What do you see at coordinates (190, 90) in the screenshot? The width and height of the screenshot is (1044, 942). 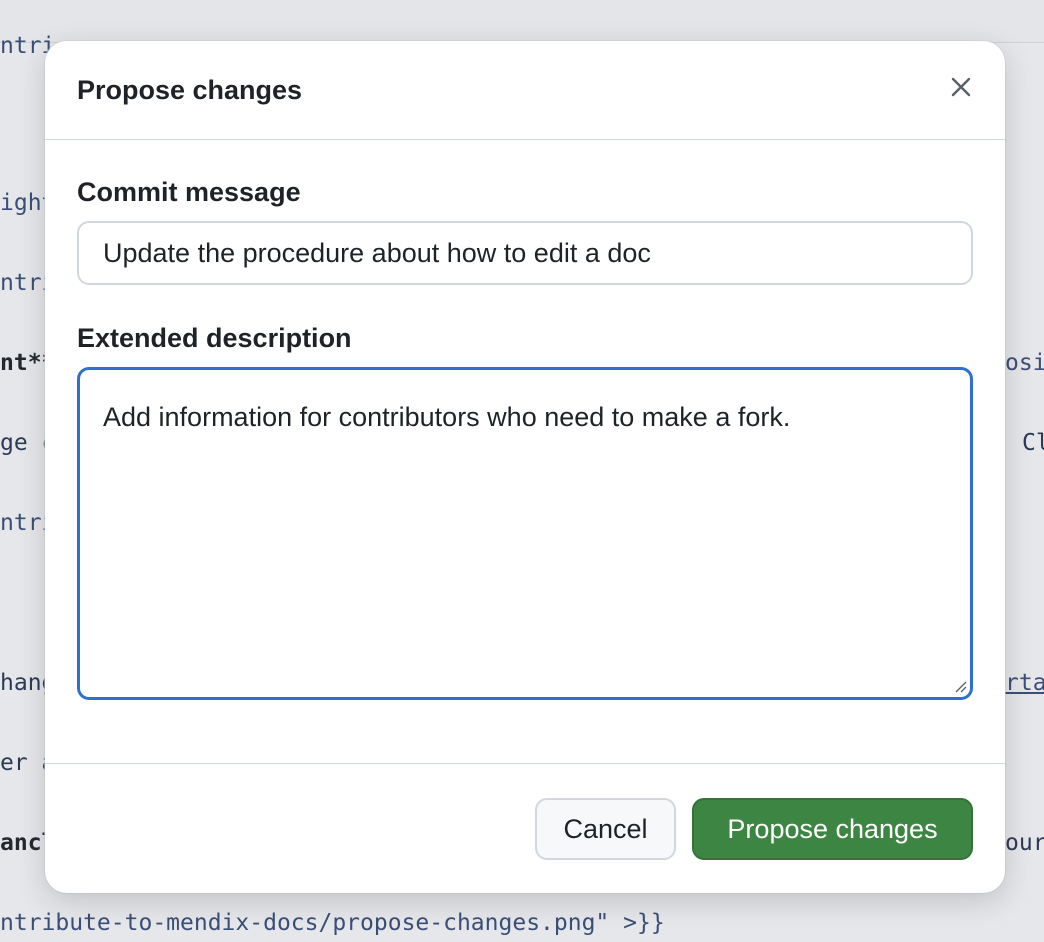 I see `dialog-title: Propose changes` at bounding box center [190, 90].